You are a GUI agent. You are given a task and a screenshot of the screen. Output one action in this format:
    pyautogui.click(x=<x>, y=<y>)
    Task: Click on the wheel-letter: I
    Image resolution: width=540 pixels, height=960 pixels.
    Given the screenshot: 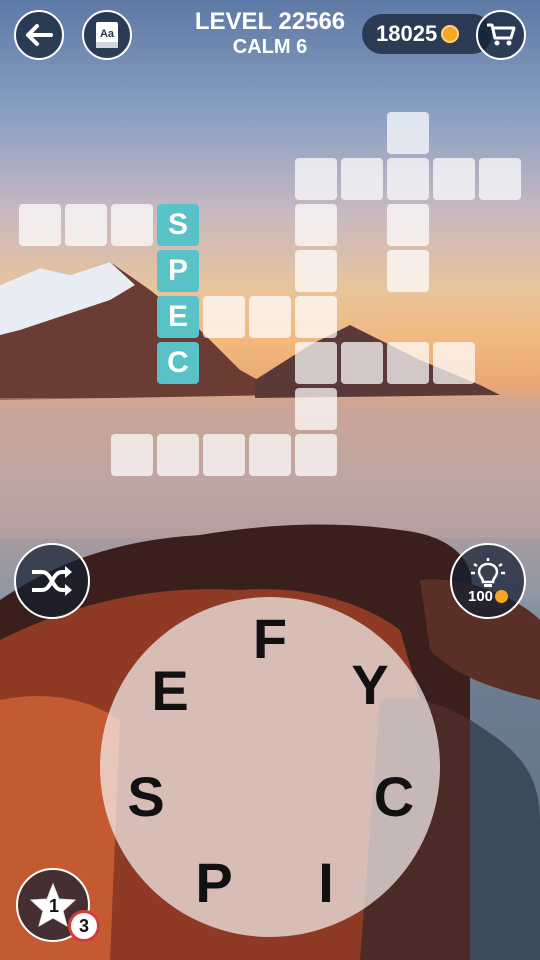 What is the action you would take?
    pyautogui.click(x=326, y=883)
    